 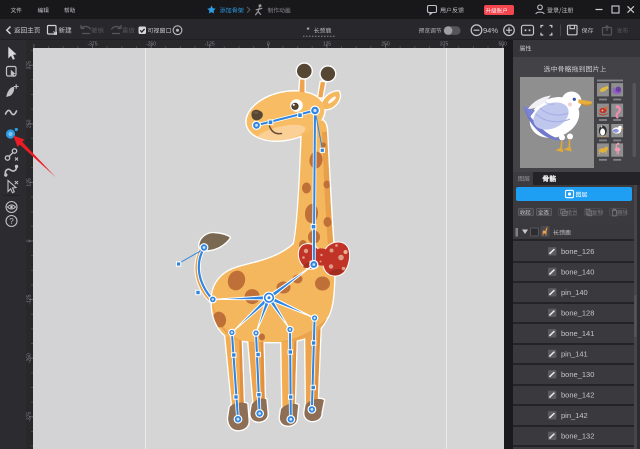 What do you see at coordinates (577, 394) in the screenshot?
I see `svg-text: bone_142` at bounding box center [577, 394].